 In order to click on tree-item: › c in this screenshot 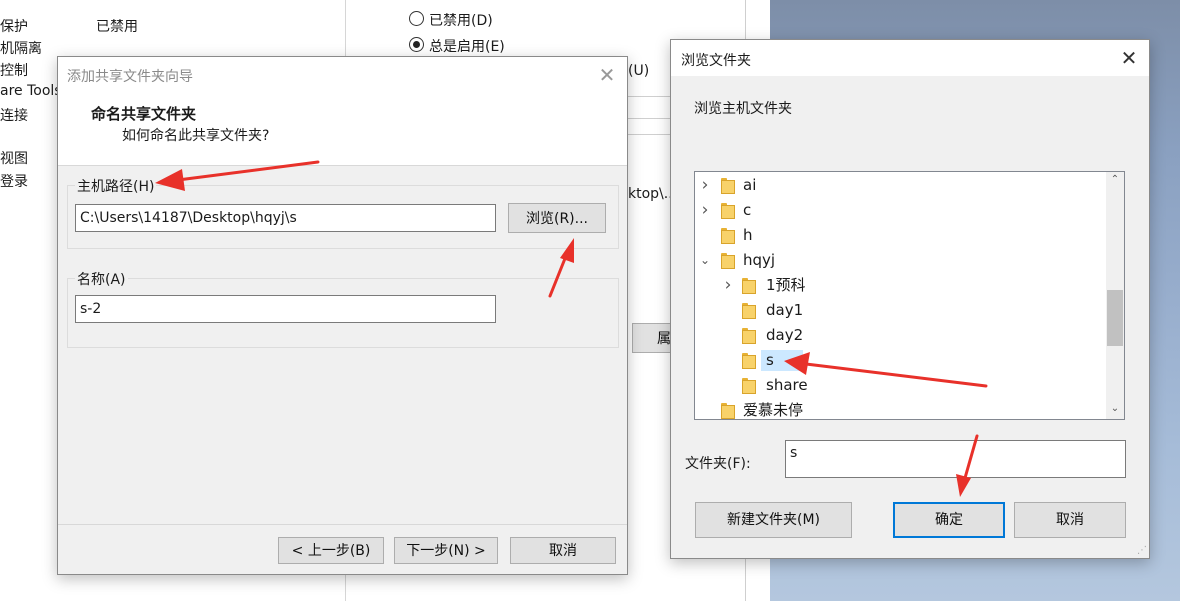, I will do `click(900, 210)`.